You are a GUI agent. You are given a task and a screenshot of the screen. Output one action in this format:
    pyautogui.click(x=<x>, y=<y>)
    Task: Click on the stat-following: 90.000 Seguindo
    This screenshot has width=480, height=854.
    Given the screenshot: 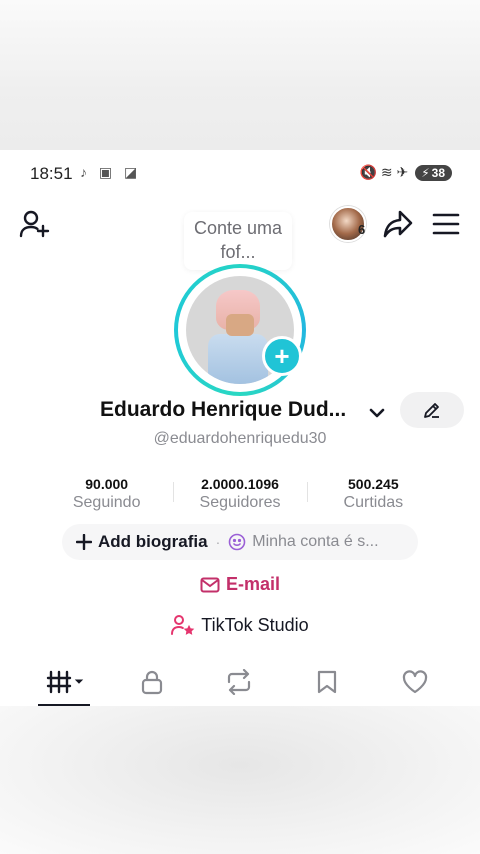 What is the action you would take?
    pyautogui.click(x=106, y=496)
    